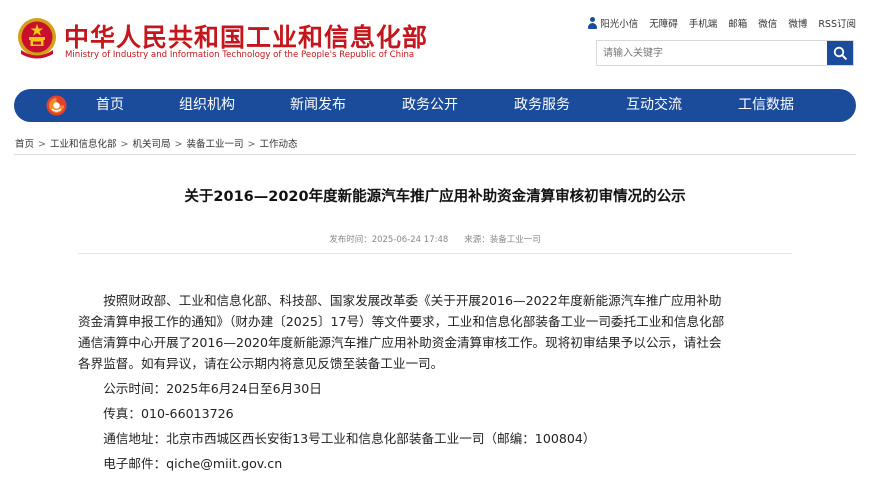  Describe the element at coordinates (37, 39) in the screenshot. I see `national-emblem-icon` at that location.